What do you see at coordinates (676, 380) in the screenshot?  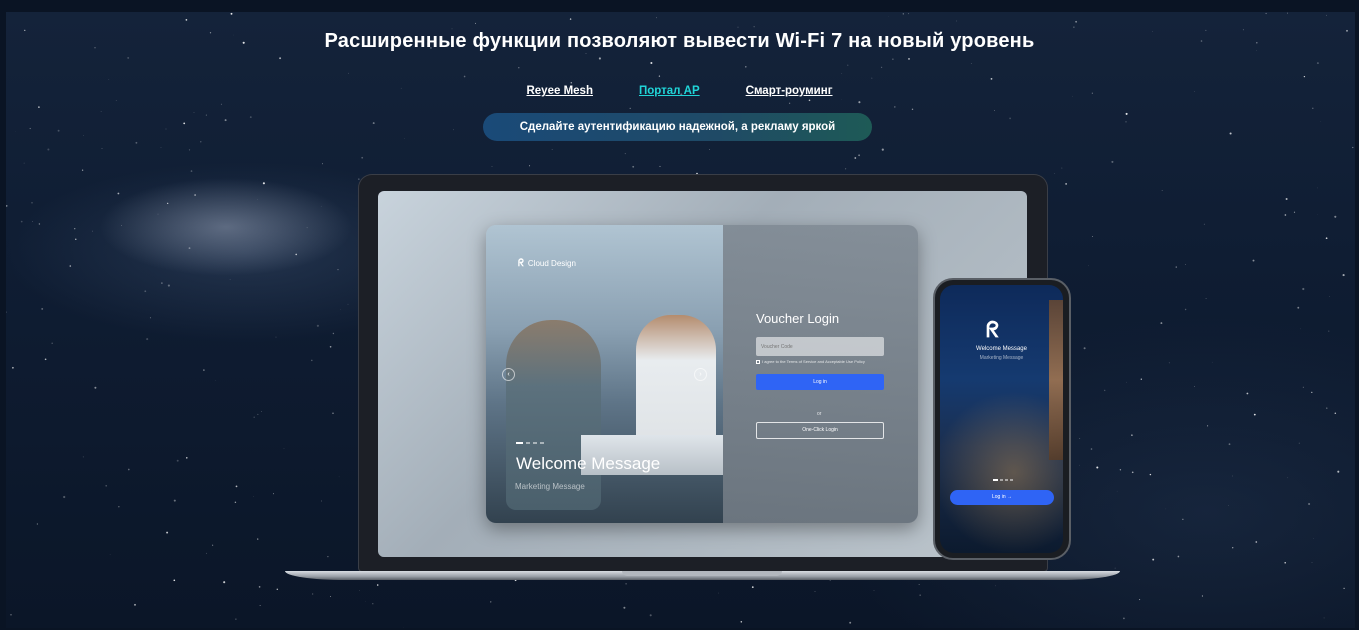 I see `doctor-figure` at bounding box center [676, 380].